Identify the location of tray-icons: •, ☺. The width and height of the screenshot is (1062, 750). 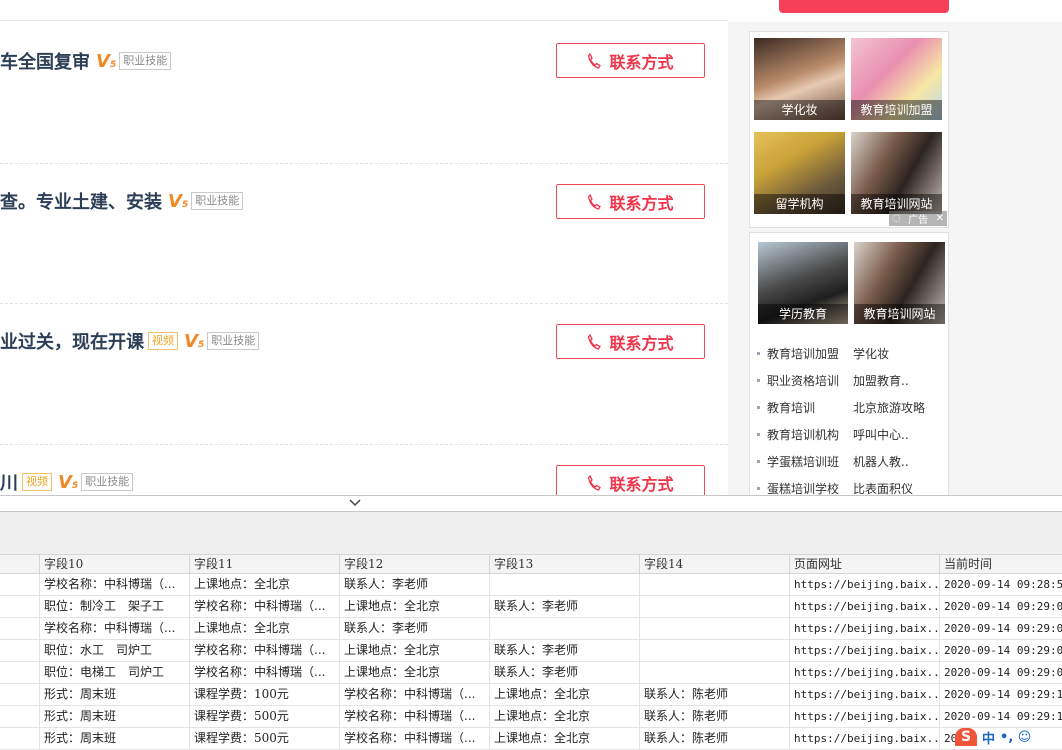
(1015, 737).